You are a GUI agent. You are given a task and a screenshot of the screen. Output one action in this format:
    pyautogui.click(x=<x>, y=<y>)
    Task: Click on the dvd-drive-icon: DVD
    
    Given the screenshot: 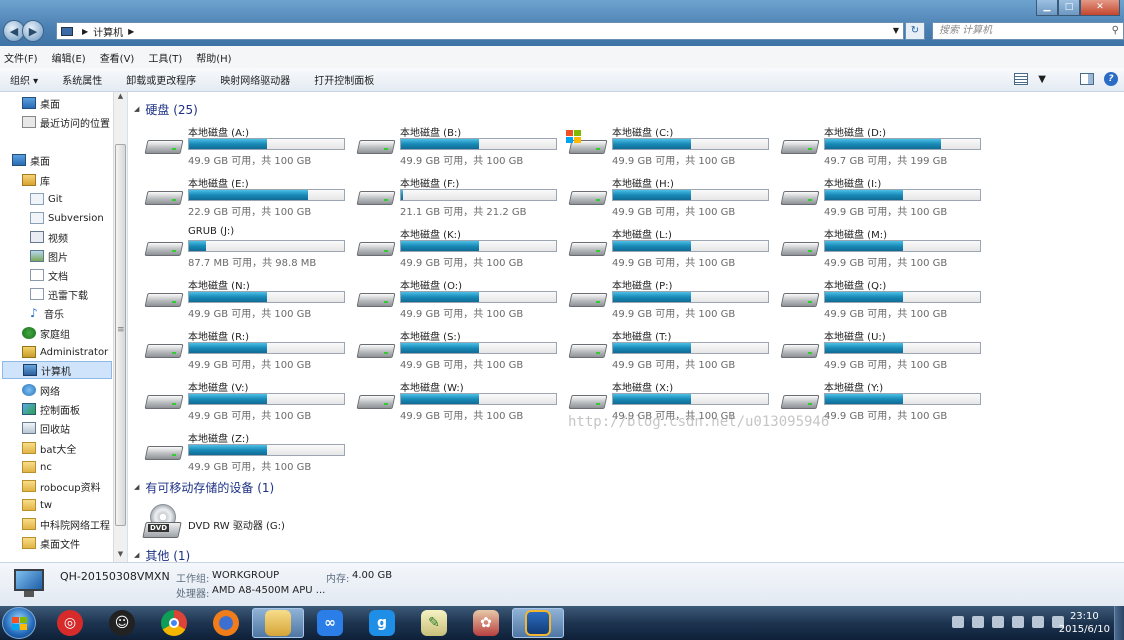 What is the action you would take?
    pyautogui.click(x=162, y=522)
    